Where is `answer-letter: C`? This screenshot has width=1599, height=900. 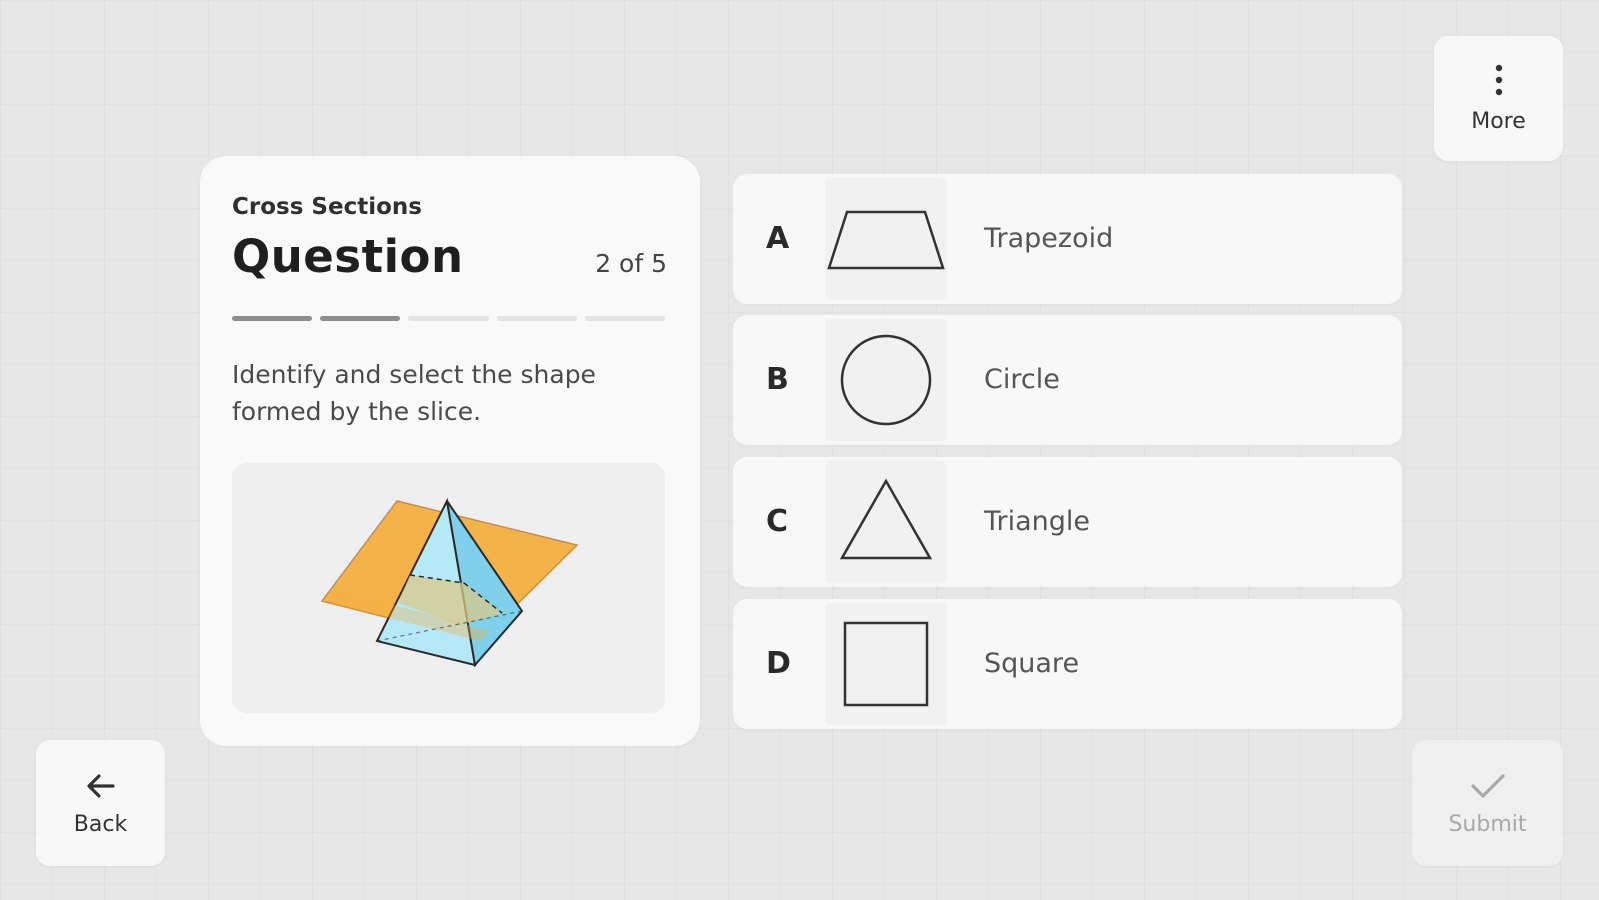
answer-letter: C is located at coordinates (777, 521).